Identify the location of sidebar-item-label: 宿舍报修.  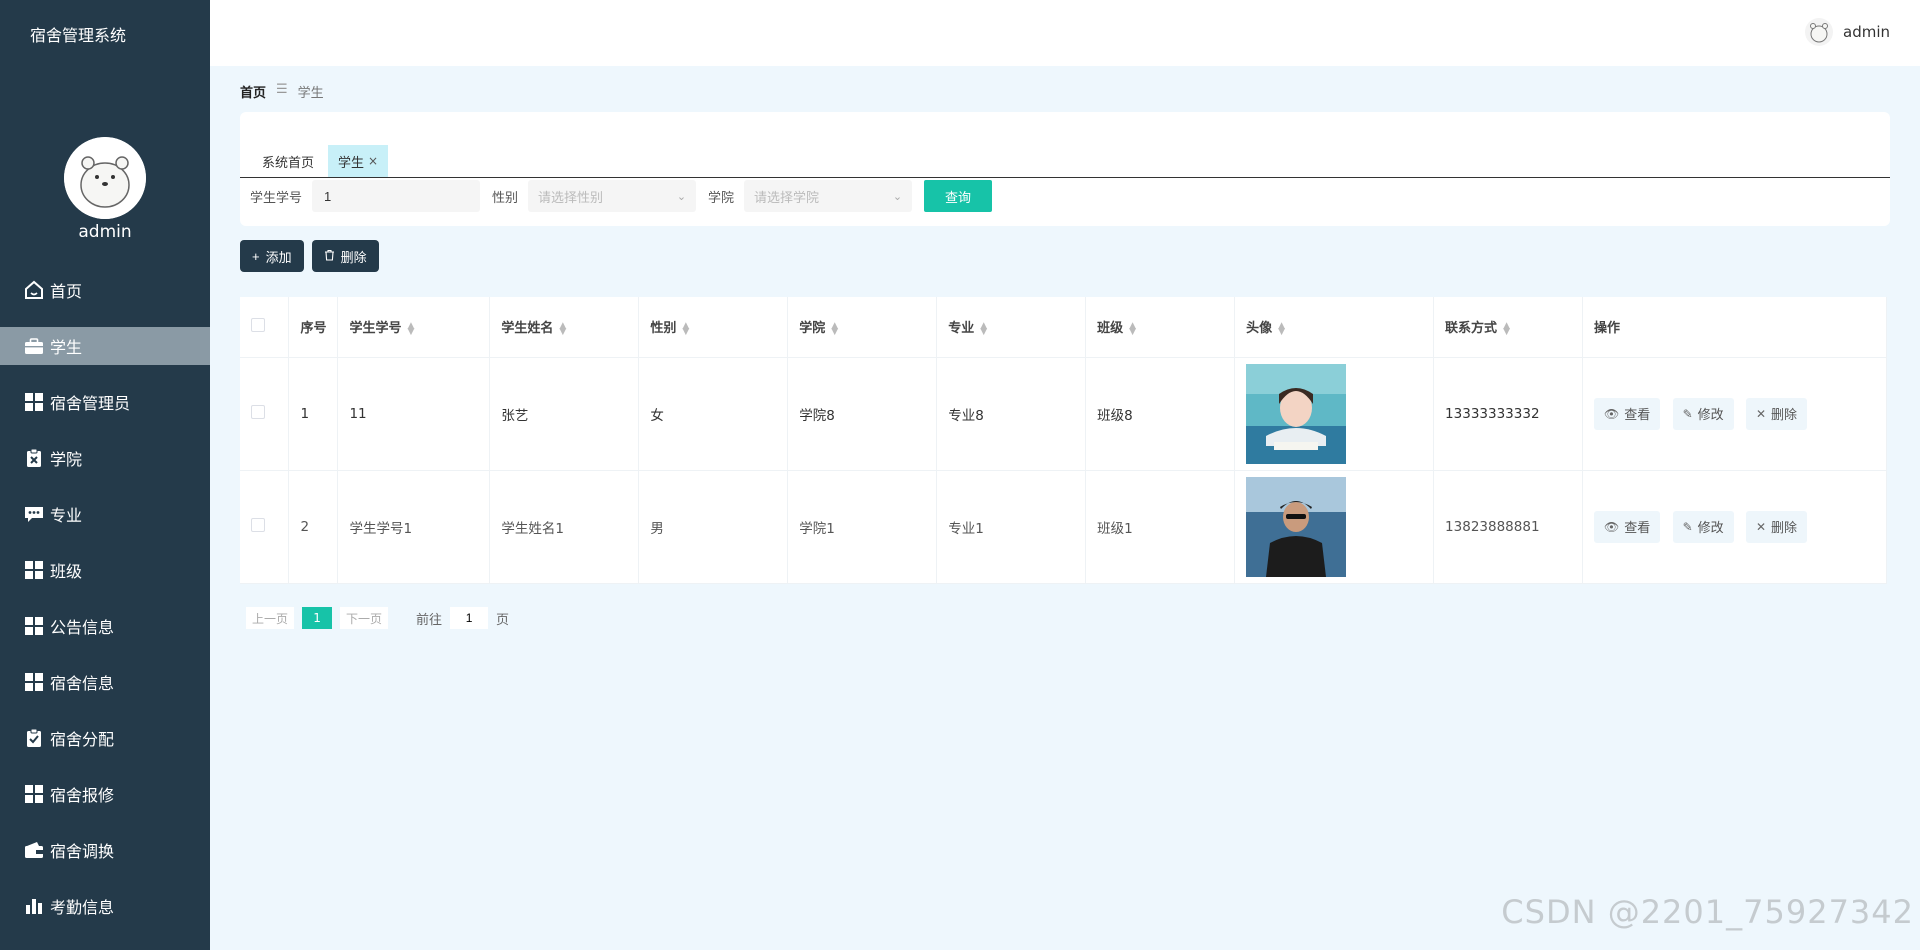
(82, 795).